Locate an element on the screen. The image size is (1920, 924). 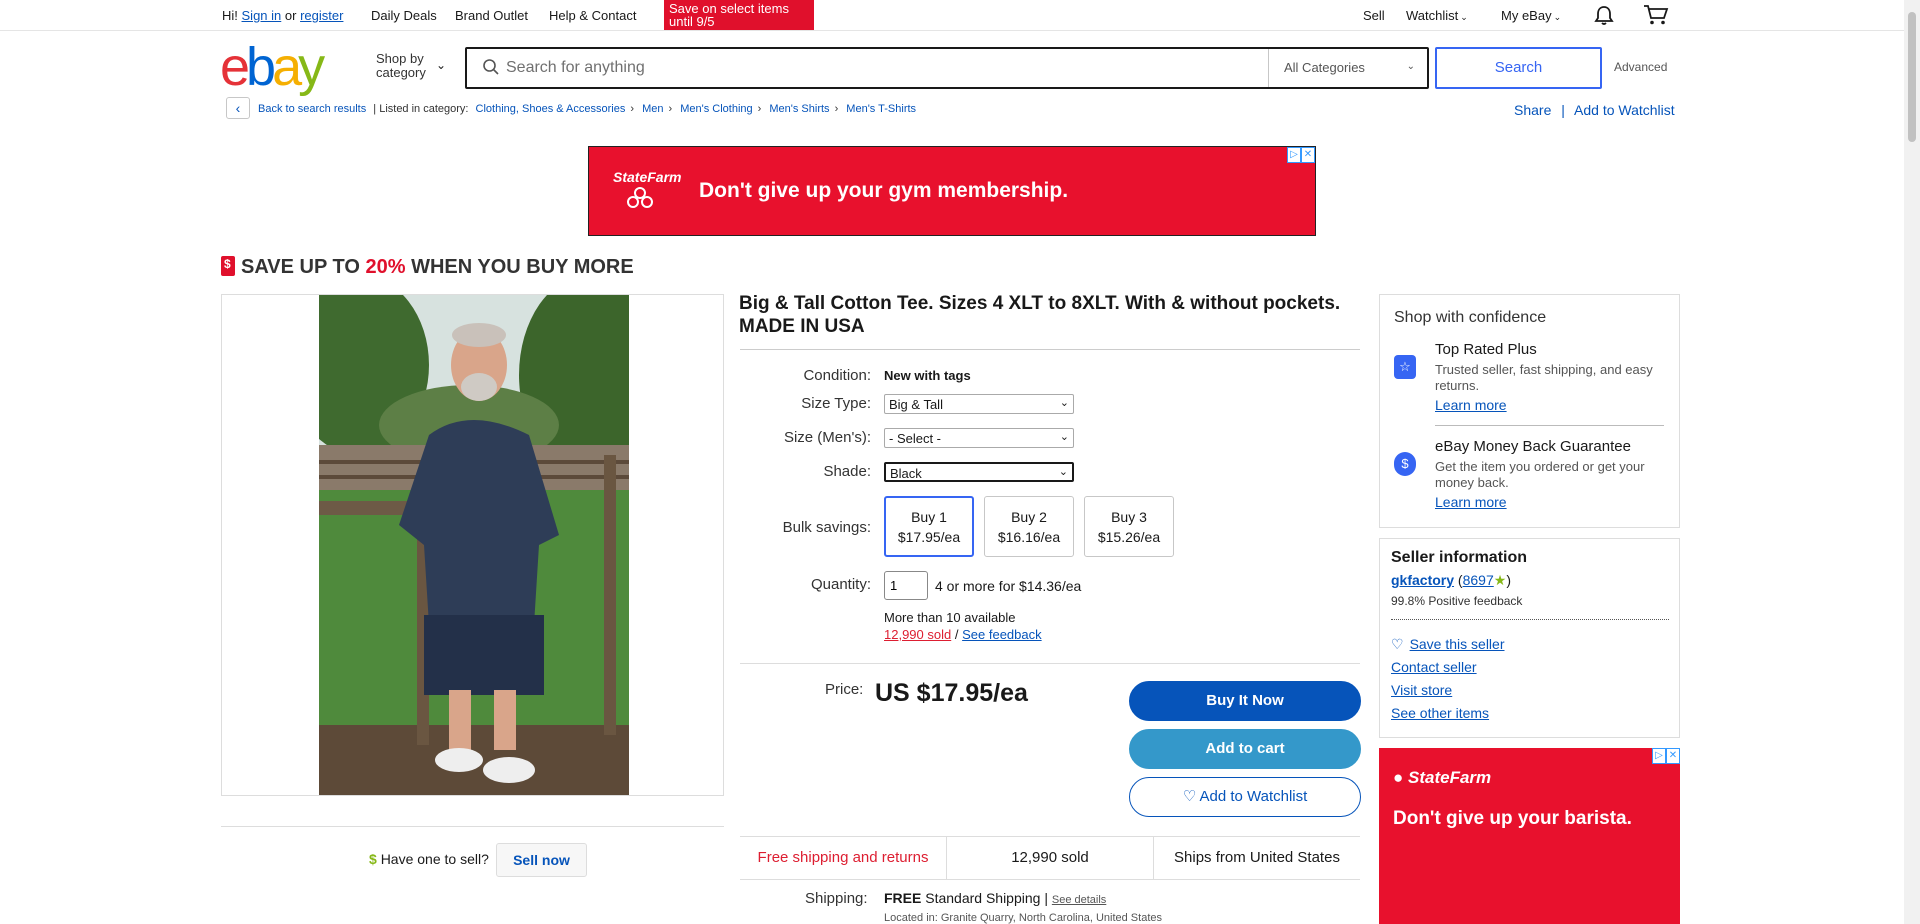
contact-seller-link: Contact seller is located at coordinates (1434, 667).